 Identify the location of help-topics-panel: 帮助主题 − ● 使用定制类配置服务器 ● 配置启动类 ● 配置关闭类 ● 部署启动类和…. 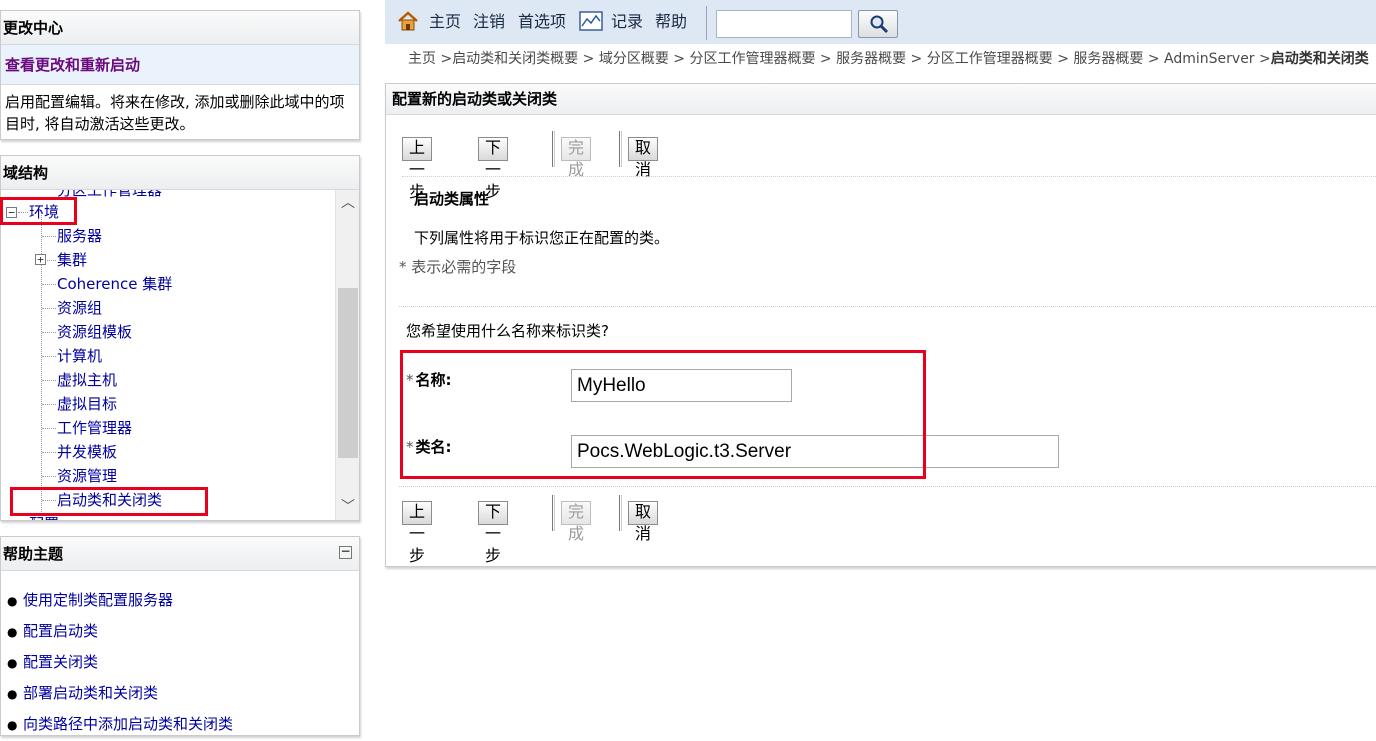
(180, 636).